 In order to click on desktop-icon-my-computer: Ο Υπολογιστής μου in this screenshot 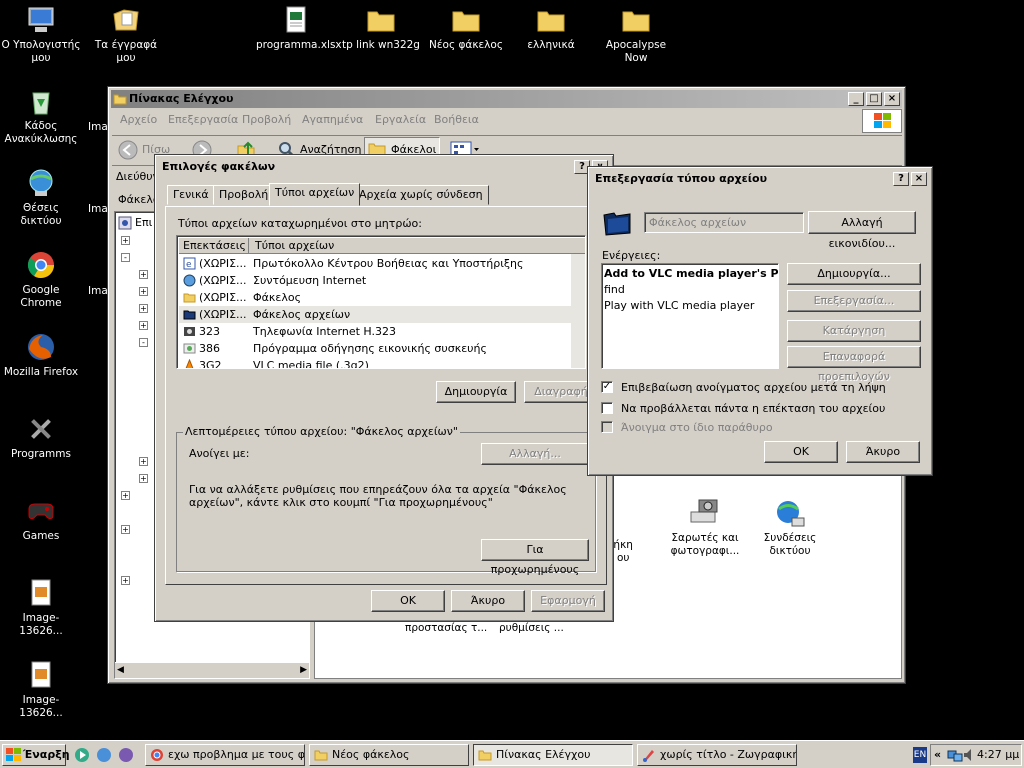, I will do `click(41, 34)`.